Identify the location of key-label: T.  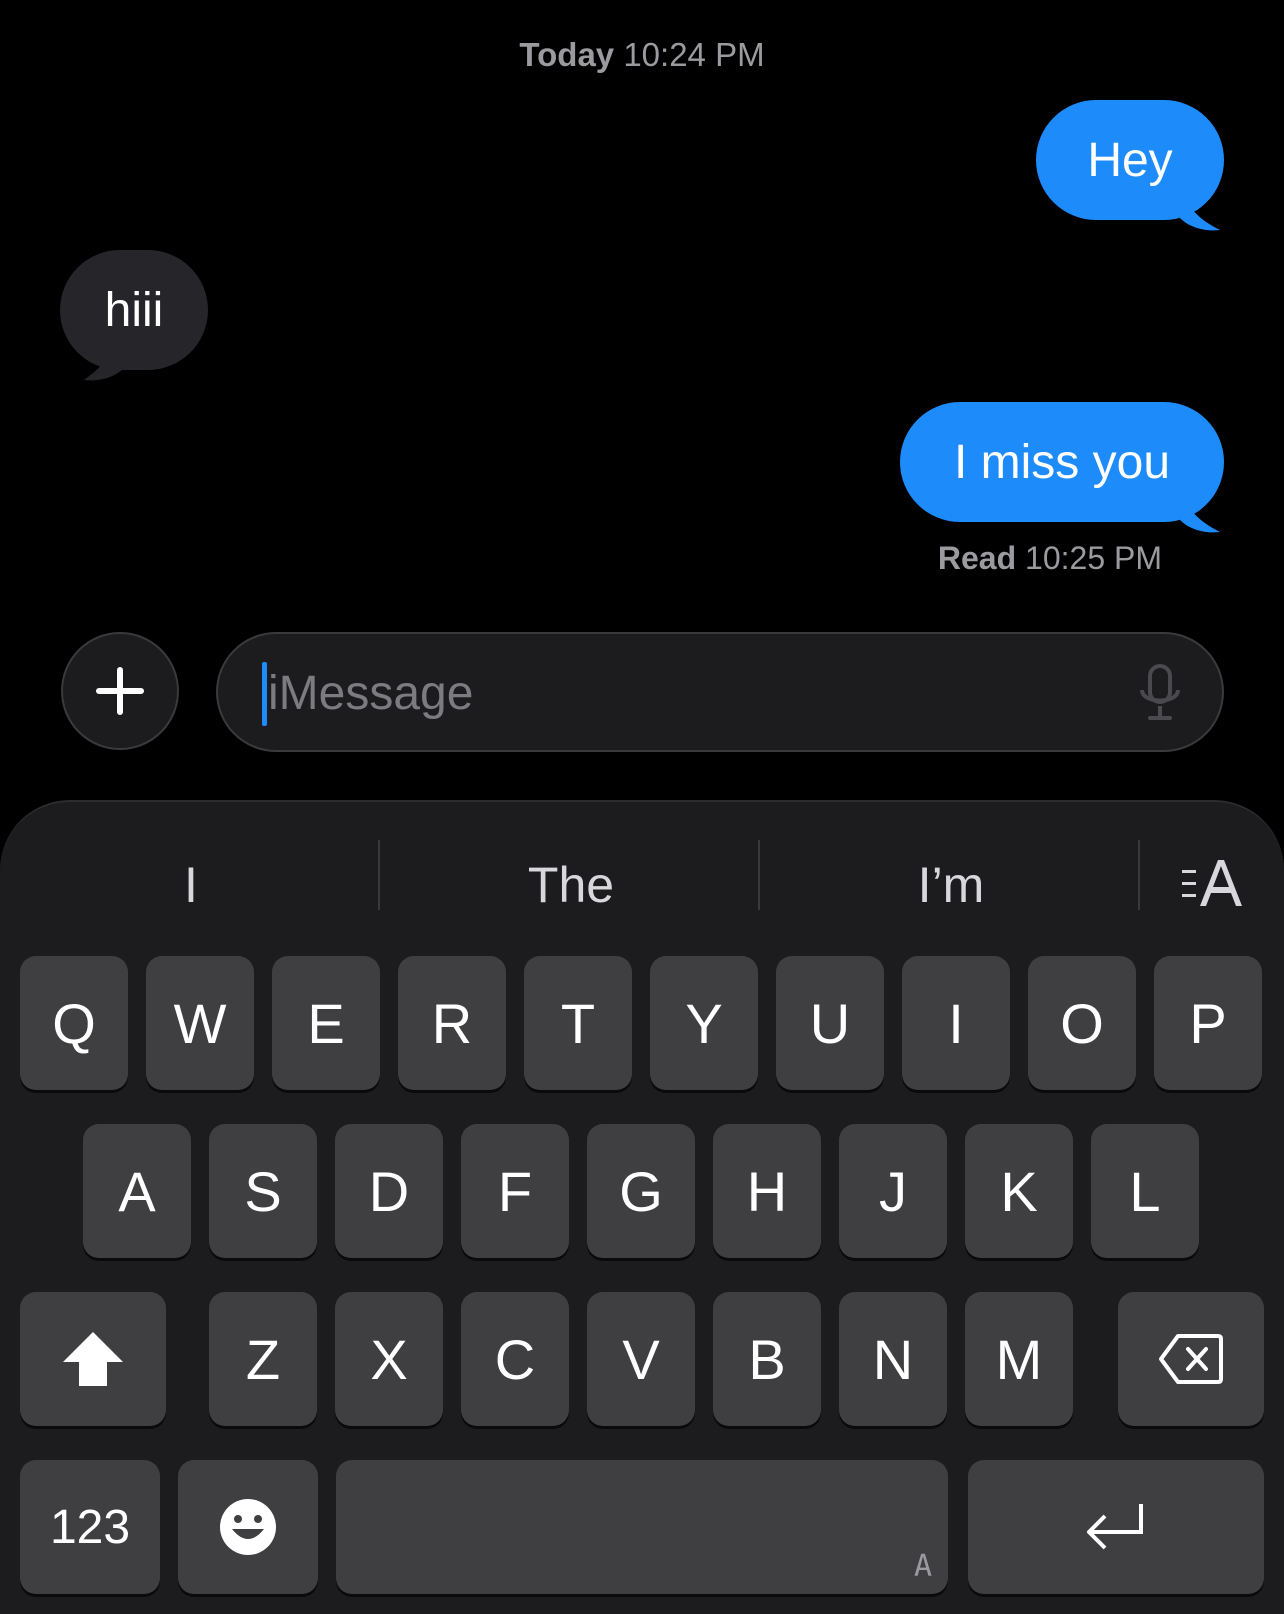
(578, 1023).